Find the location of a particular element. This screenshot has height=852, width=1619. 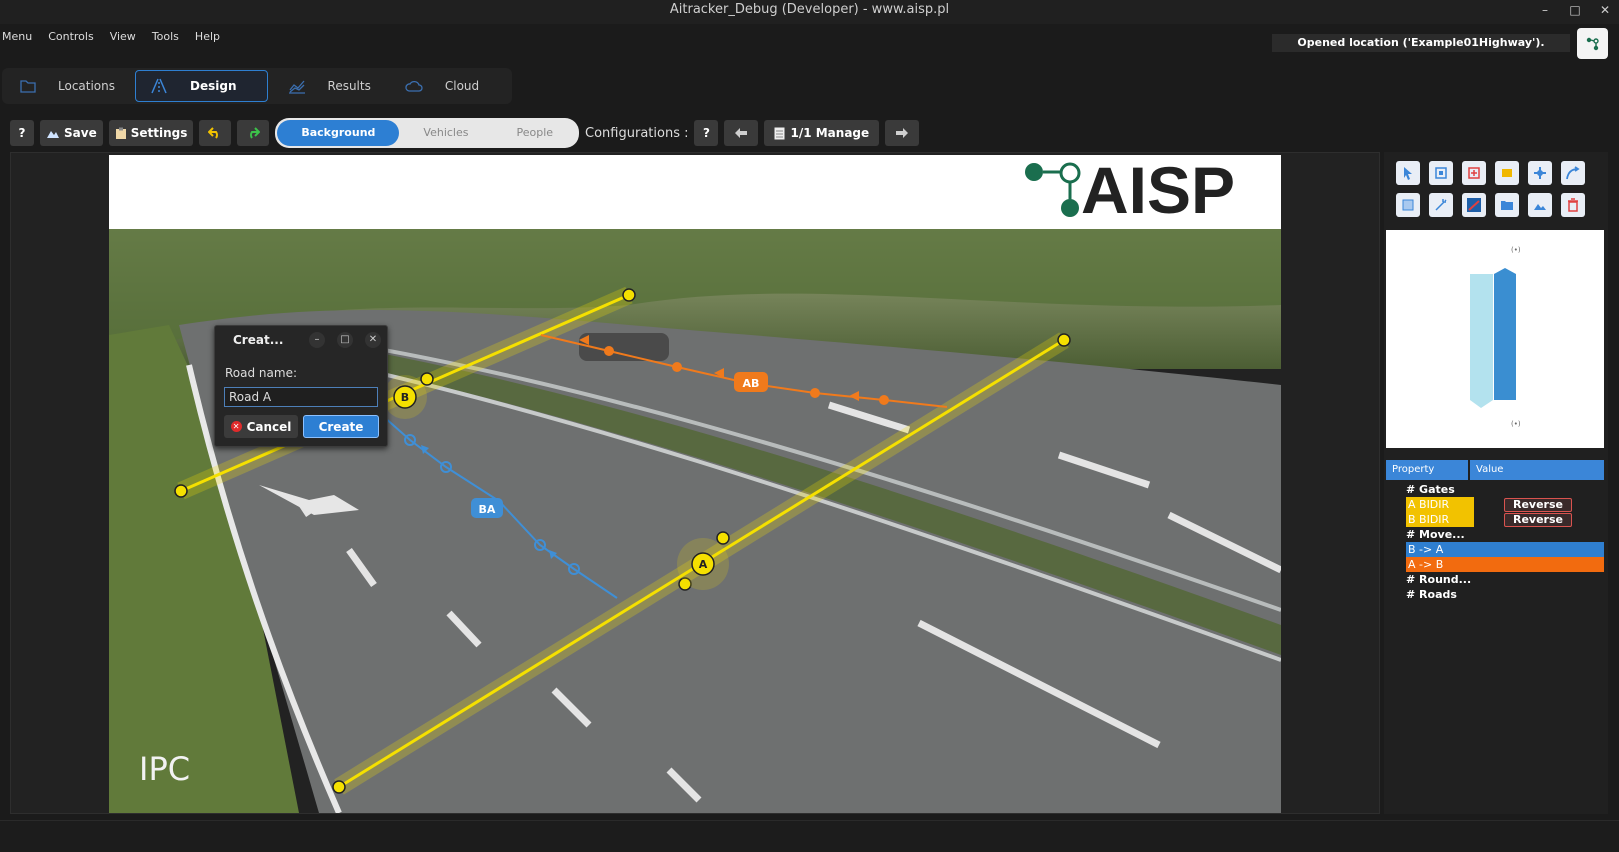

gates-section: # Gates is located at coordinates (1505, 489).